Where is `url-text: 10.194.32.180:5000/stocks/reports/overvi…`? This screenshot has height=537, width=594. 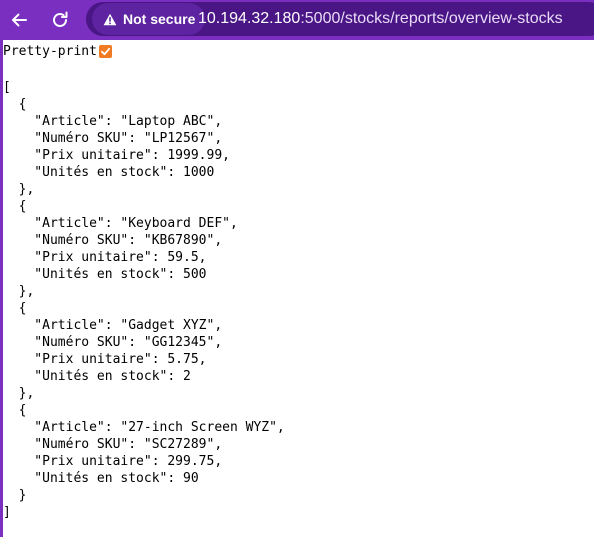
url-text: 10.194.32.180:5000/stocks/reports/overvi… is located at coordinates (380, 19).